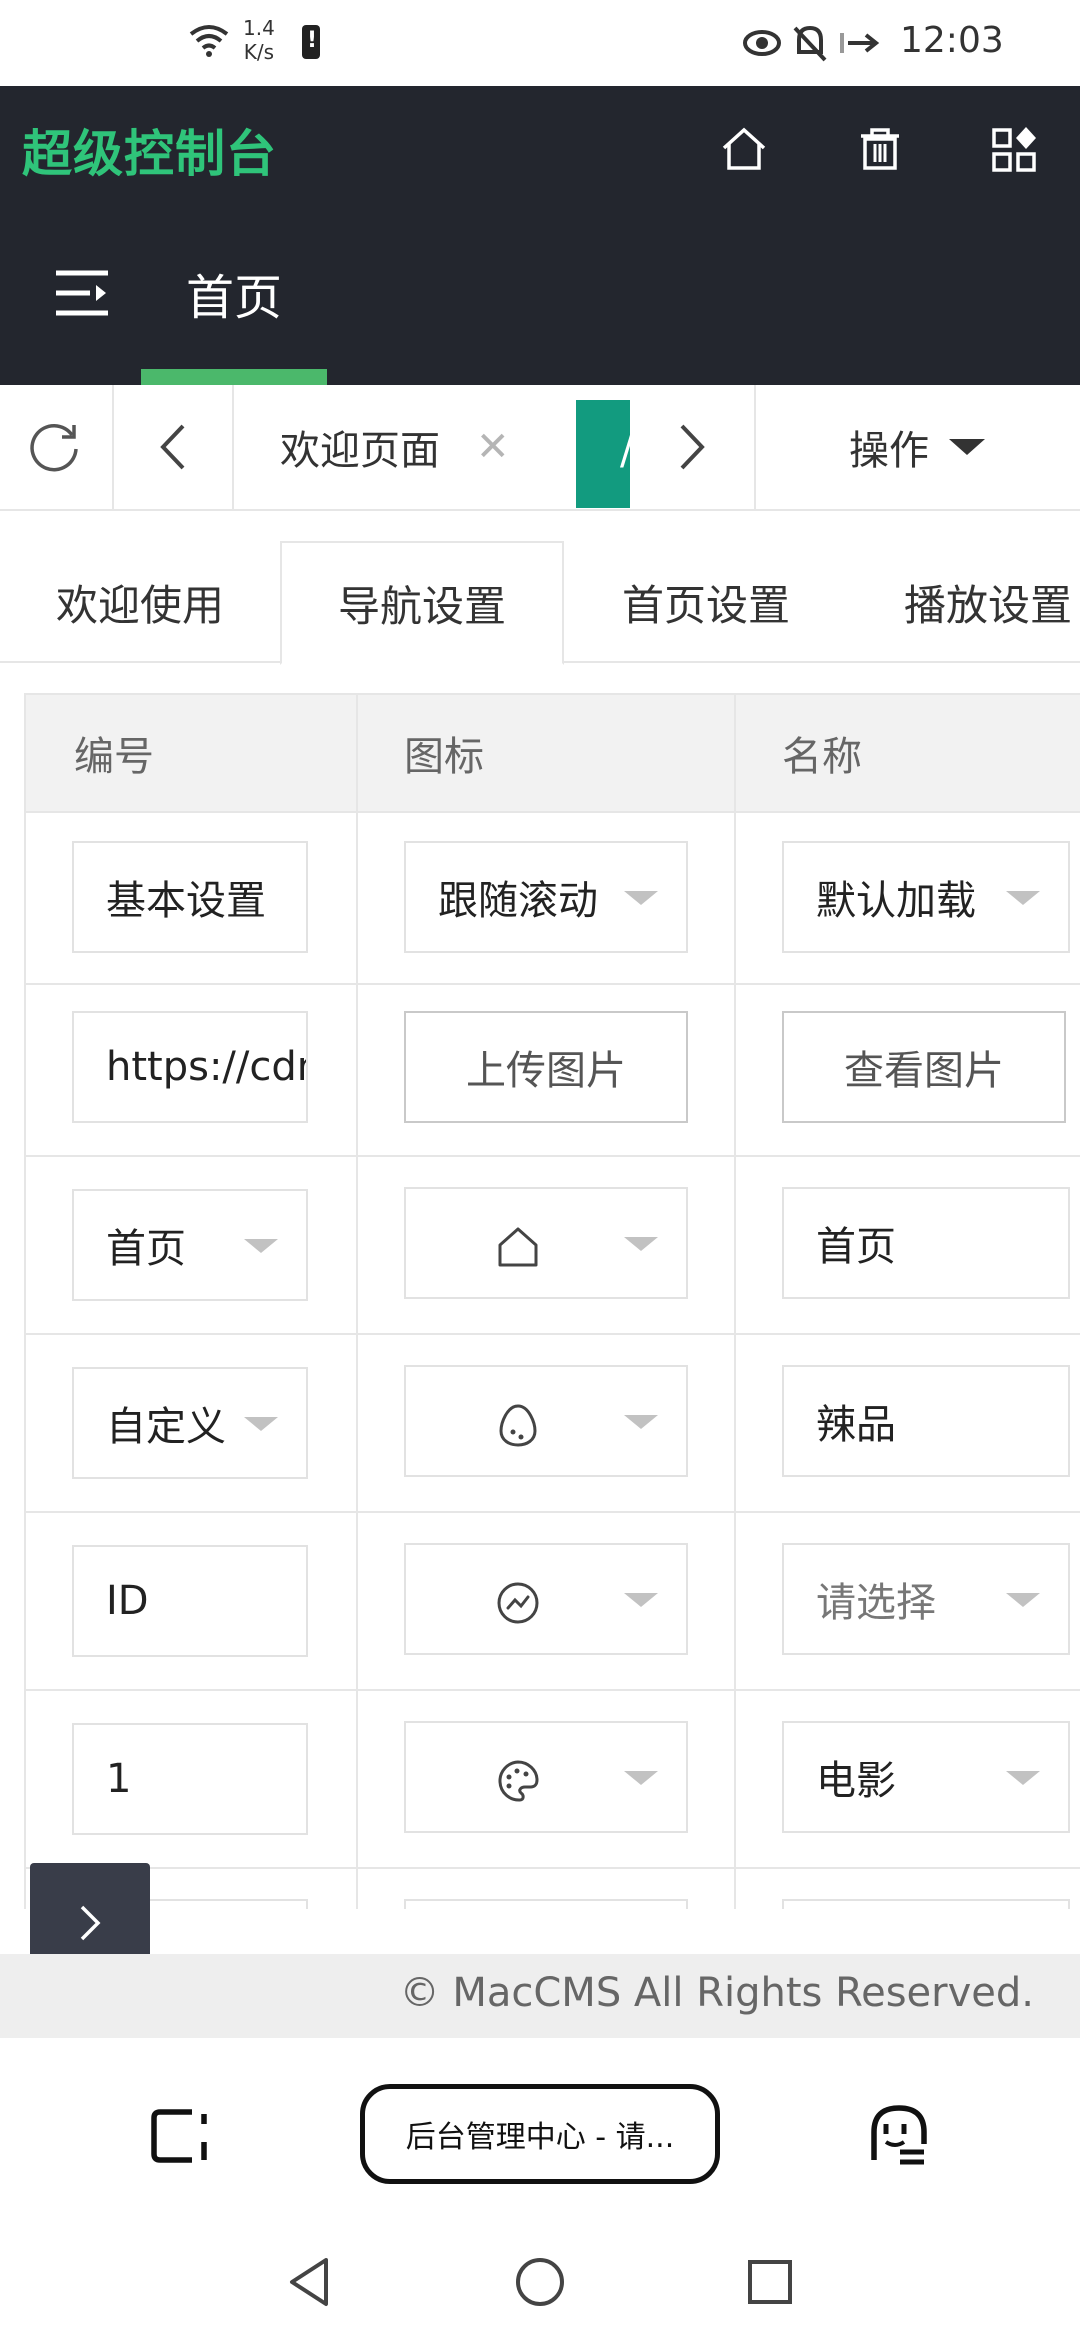 Image resolution: width=1080 pixels, height=2340 pixels. What do you see at coordinates (518, 901) in the screenshot?
I see `select-value: 跟随滚动` at bounding box center [518, 901].